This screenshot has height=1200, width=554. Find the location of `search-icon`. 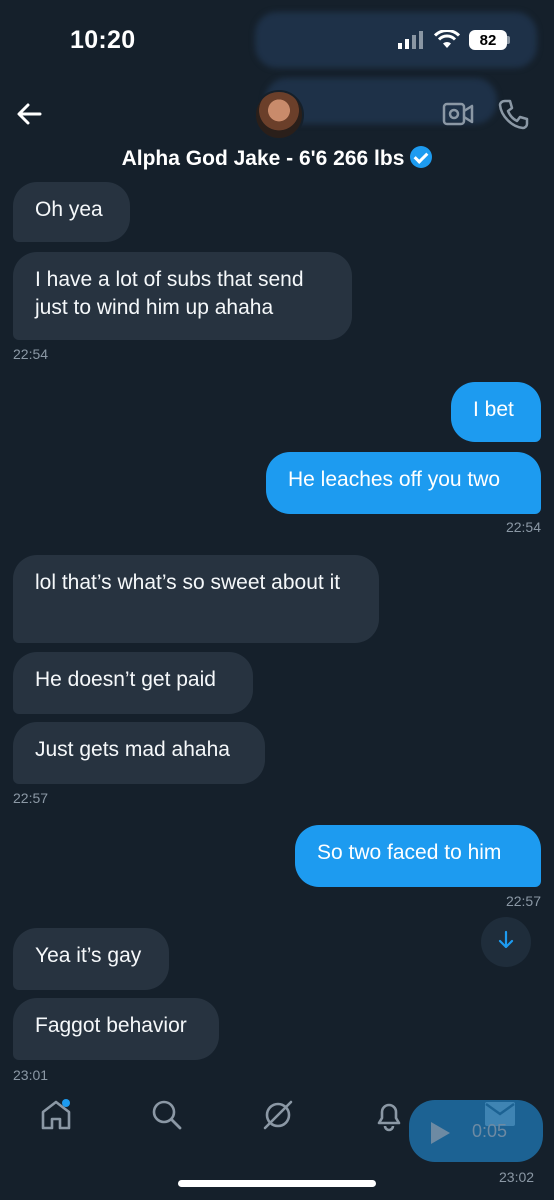

search-icon is located at coordinates (167, 1117).